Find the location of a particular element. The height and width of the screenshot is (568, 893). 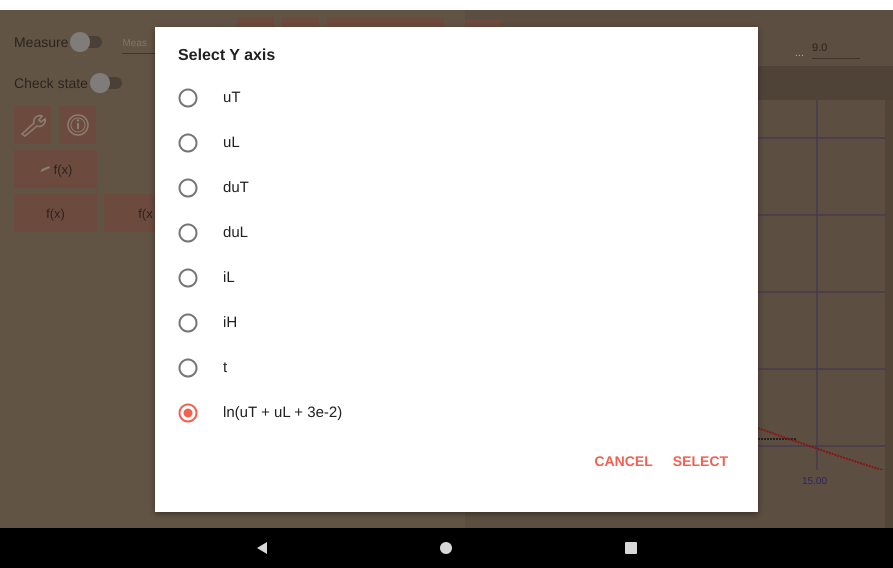

option-item: iH is located at coordinates (457, 322).